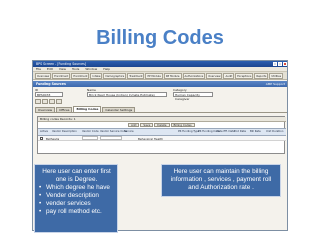 Image resolution: width=320 pixels, height=247 pixels. What do you see at coordinates (161, 102) in the screenshot?
I see `record-navigation` at bounding box center [161, 102].